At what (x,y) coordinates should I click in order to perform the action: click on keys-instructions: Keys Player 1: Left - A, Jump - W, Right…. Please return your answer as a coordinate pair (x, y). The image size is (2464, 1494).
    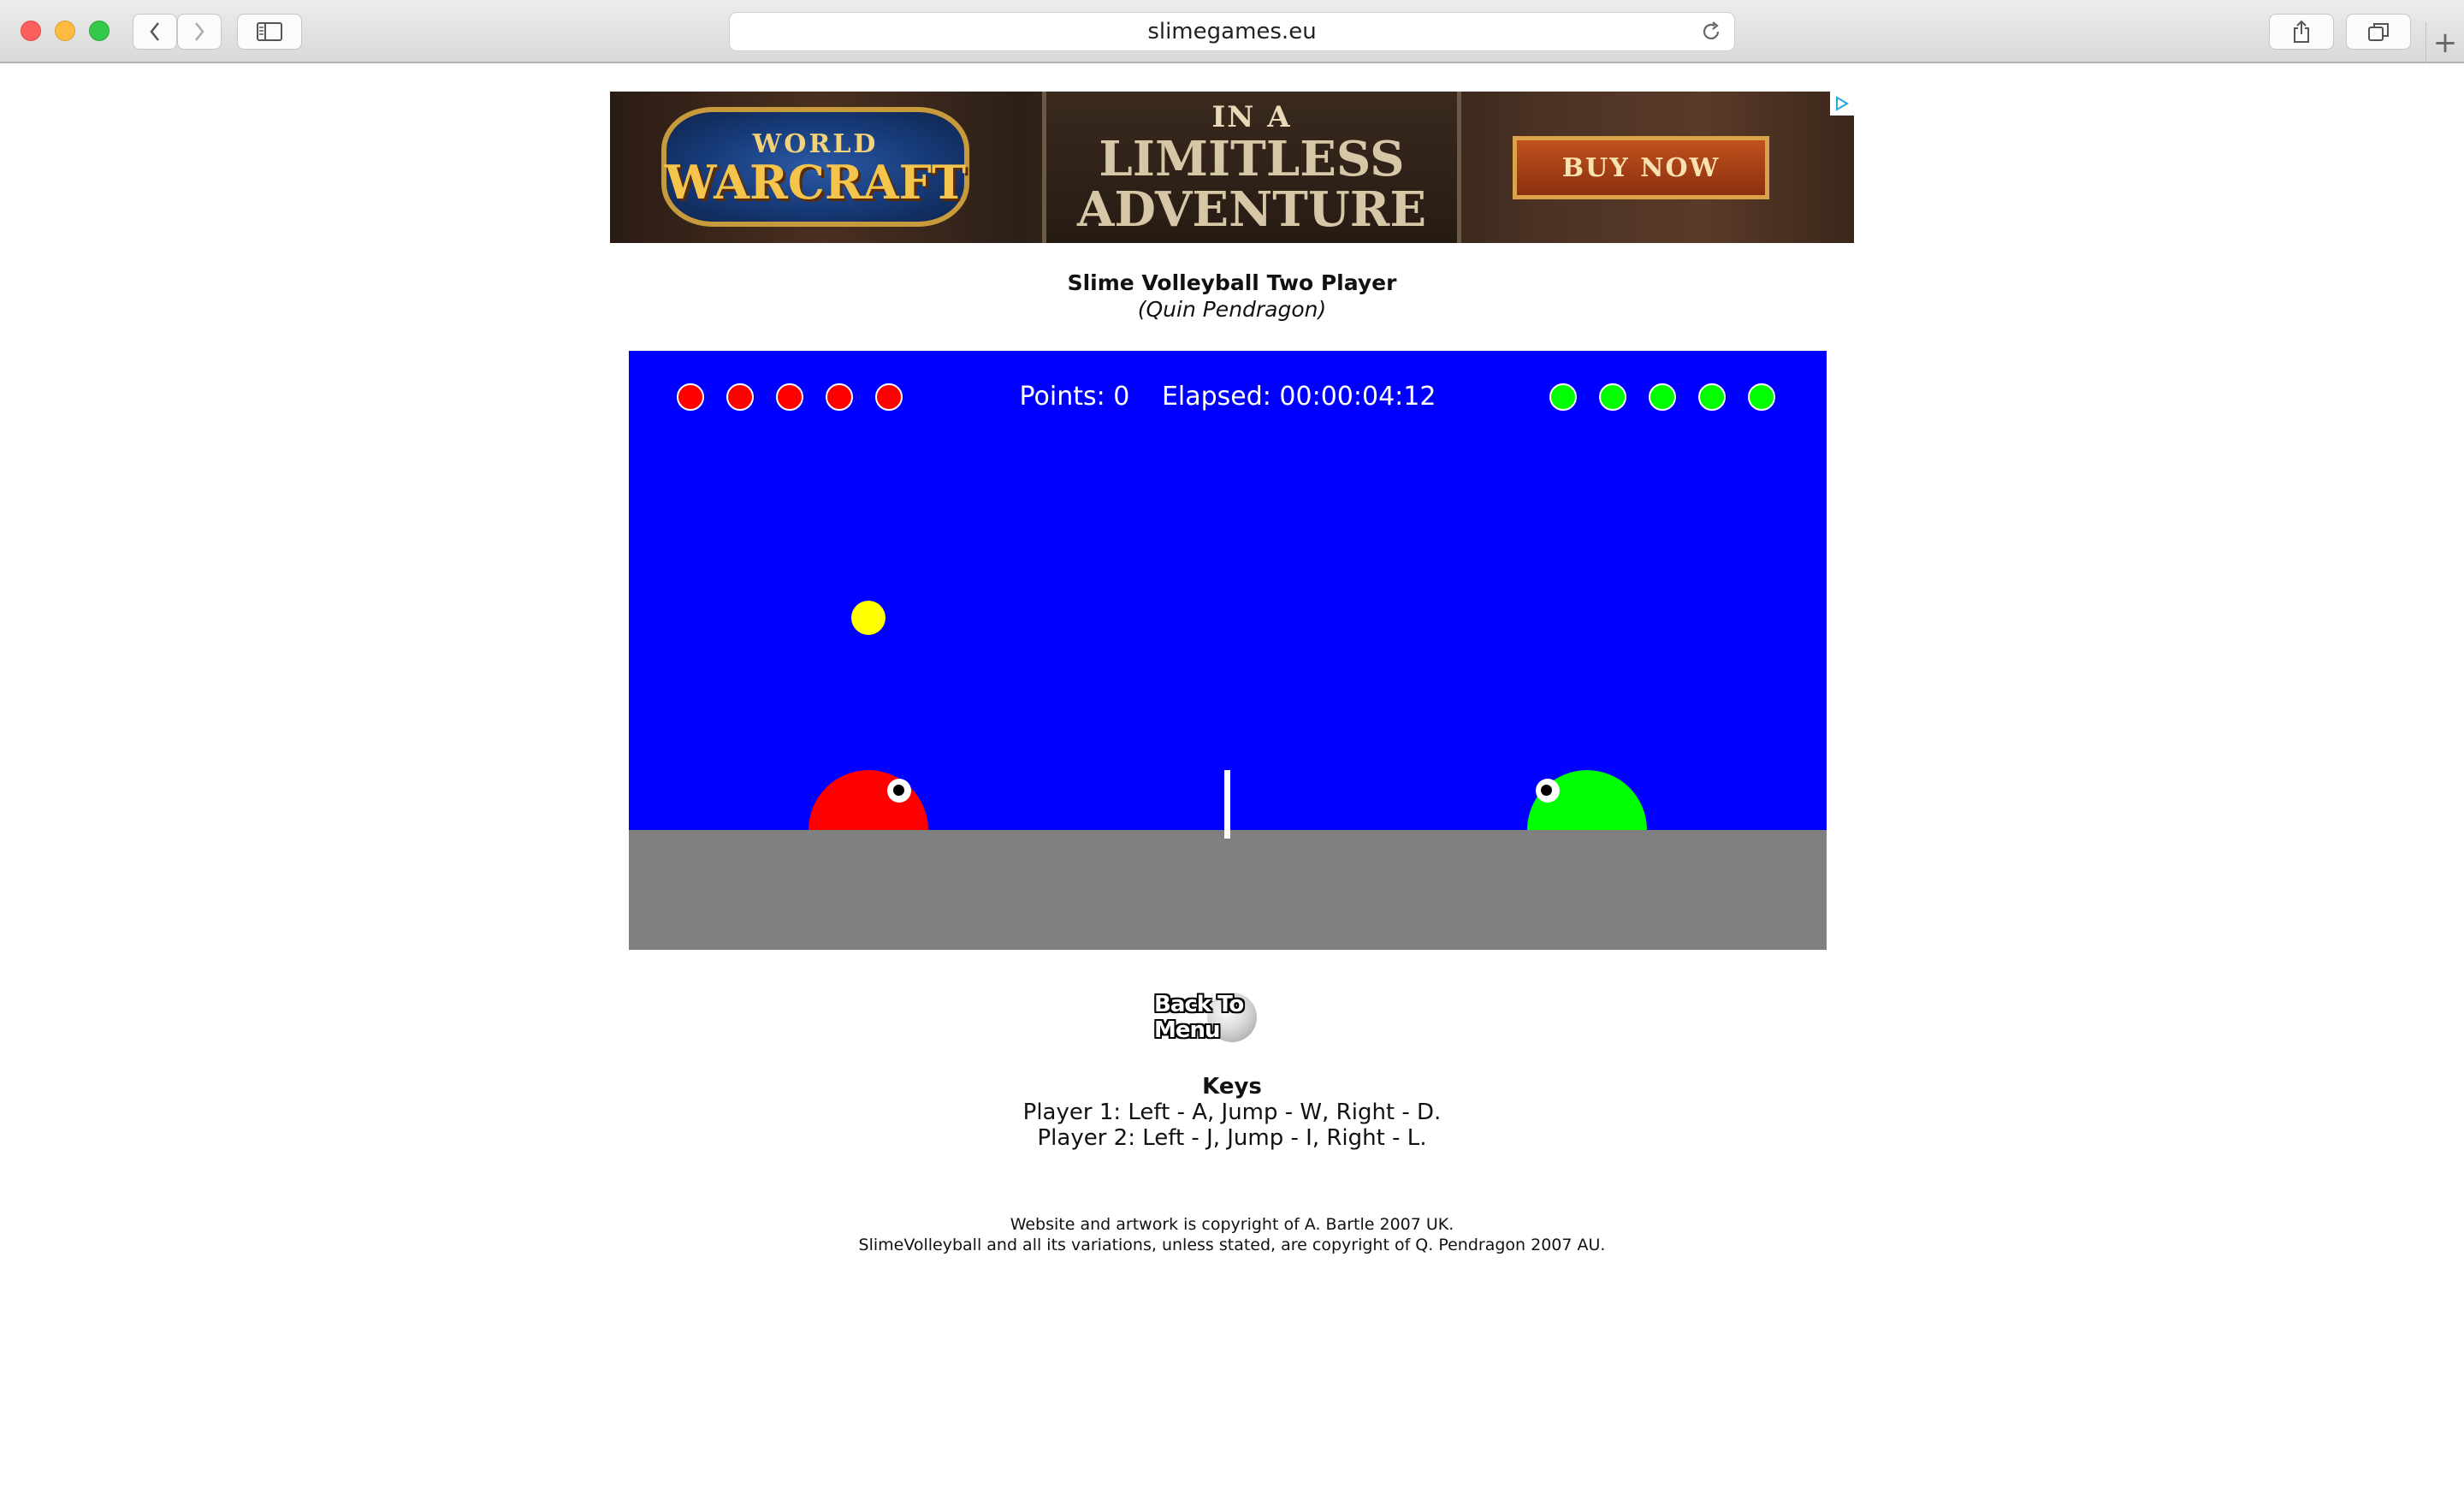
    Looking at the image, I should click on (1232, 1112).